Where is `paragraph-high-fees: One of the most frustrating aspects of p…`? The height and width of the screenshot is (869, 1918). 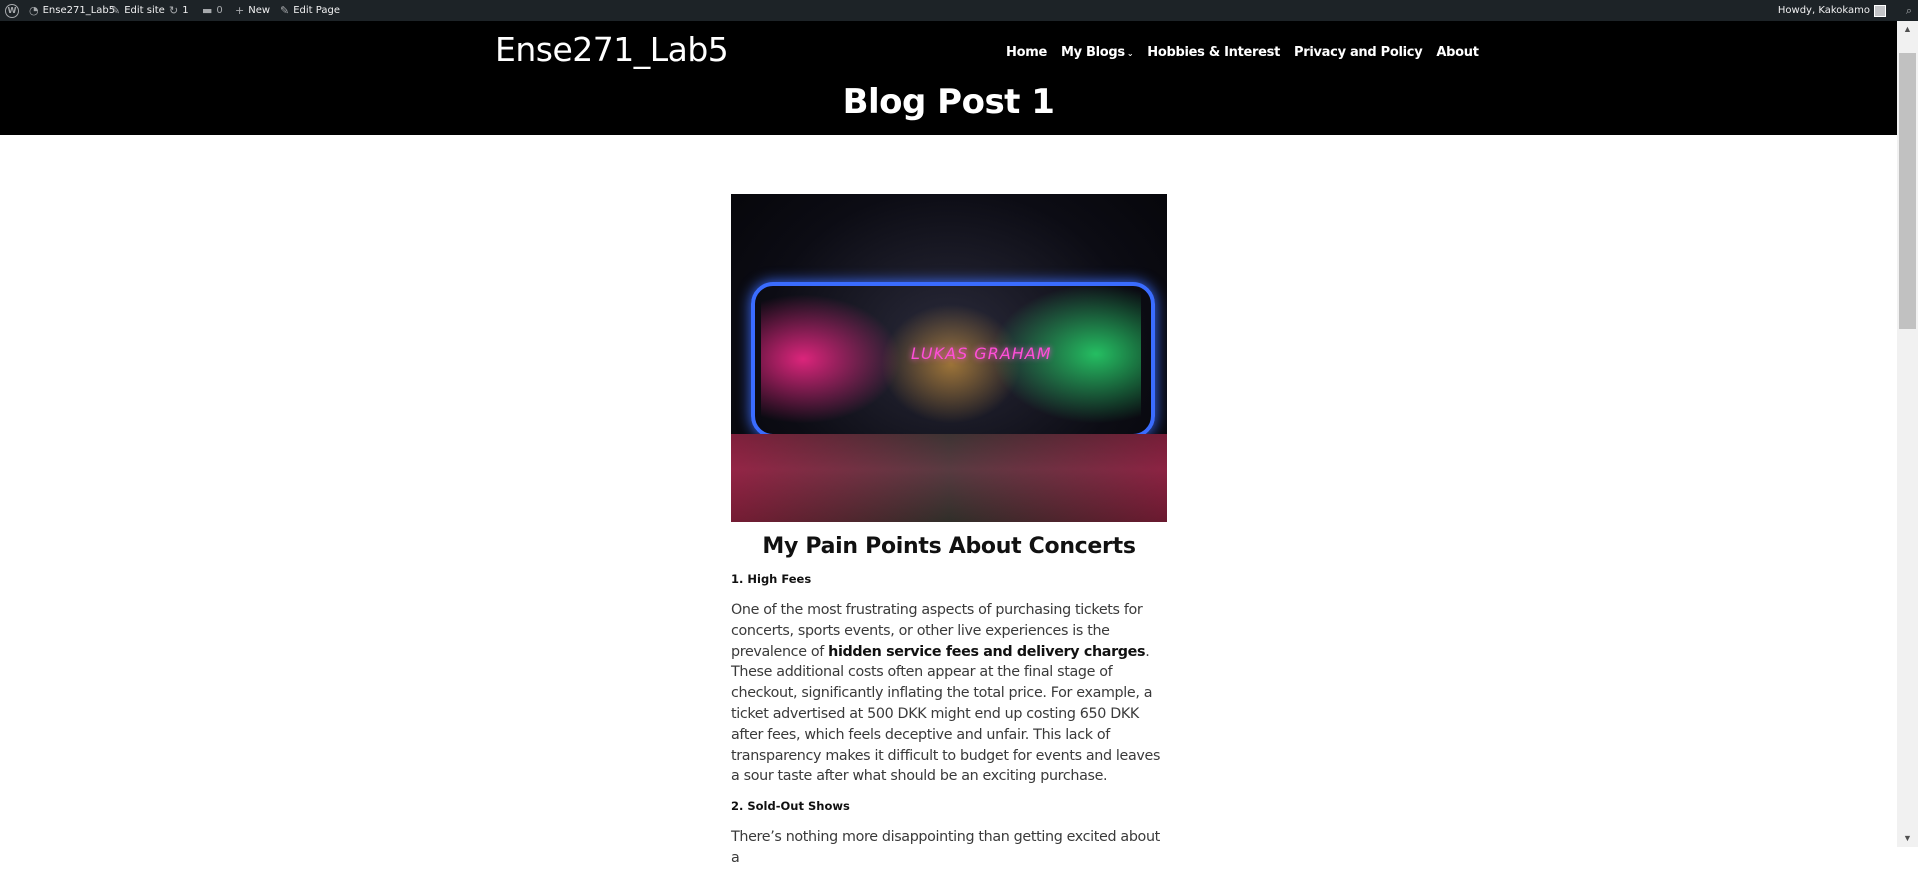
paragraph-high-fees: One of the most frustrating aspects of p… is located at coordinates (949, 693).